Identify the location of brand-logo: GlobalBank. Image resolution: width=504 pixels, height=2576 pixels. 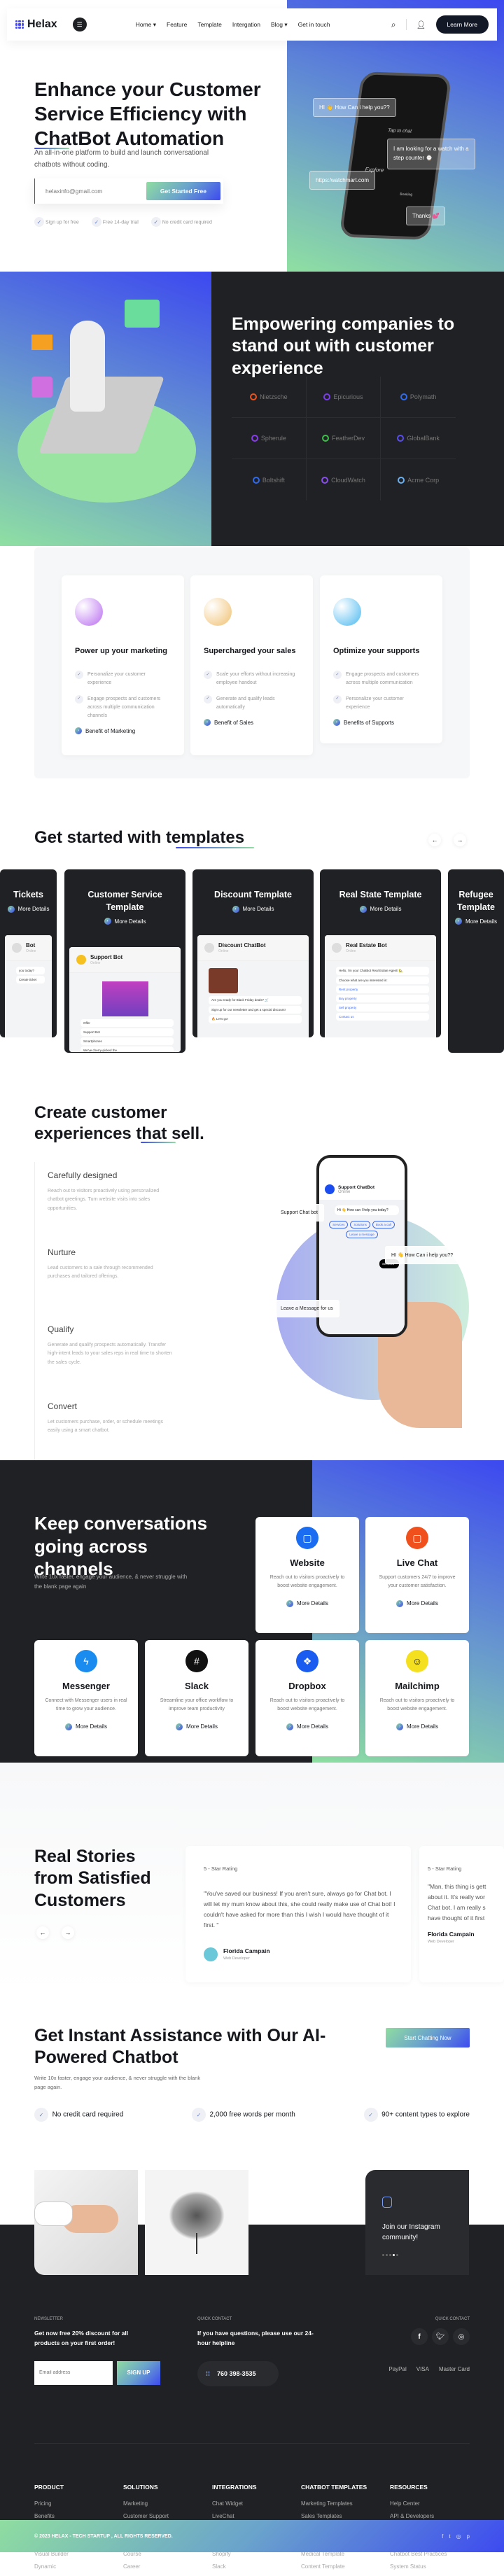
(418, 438).